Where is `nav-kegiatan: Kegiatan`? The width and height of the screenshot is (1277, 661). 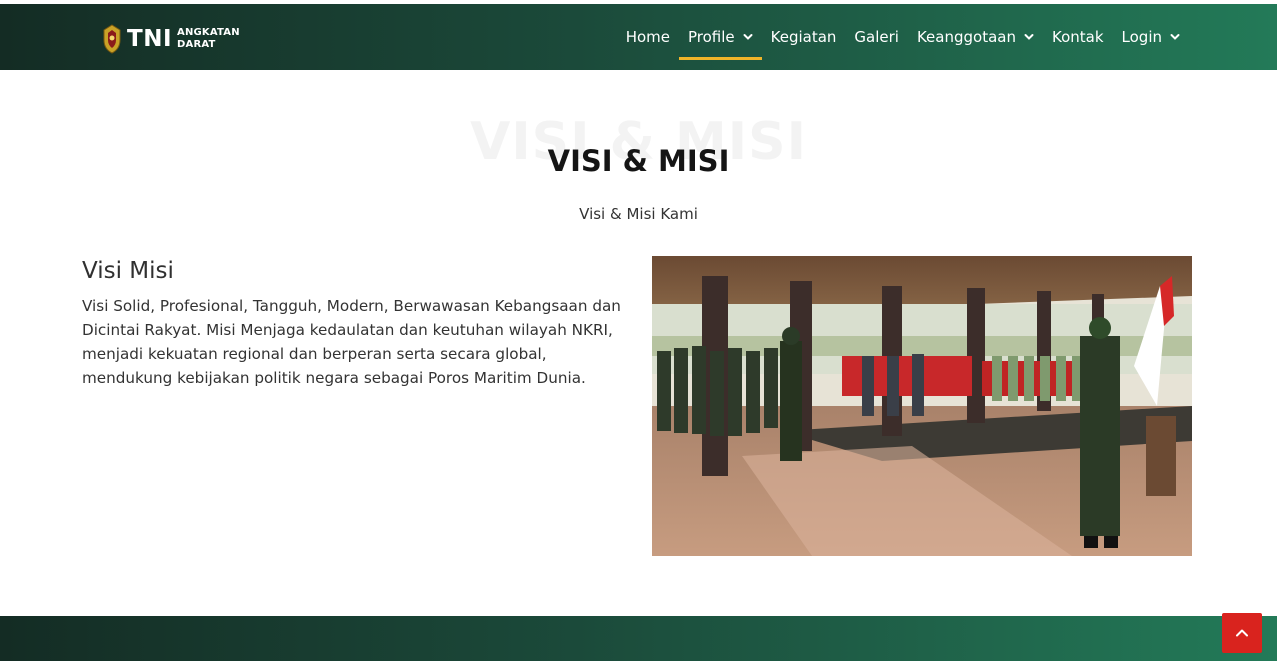 nav-kegiatan: Kegiatan is located at coordinates (804, 37).